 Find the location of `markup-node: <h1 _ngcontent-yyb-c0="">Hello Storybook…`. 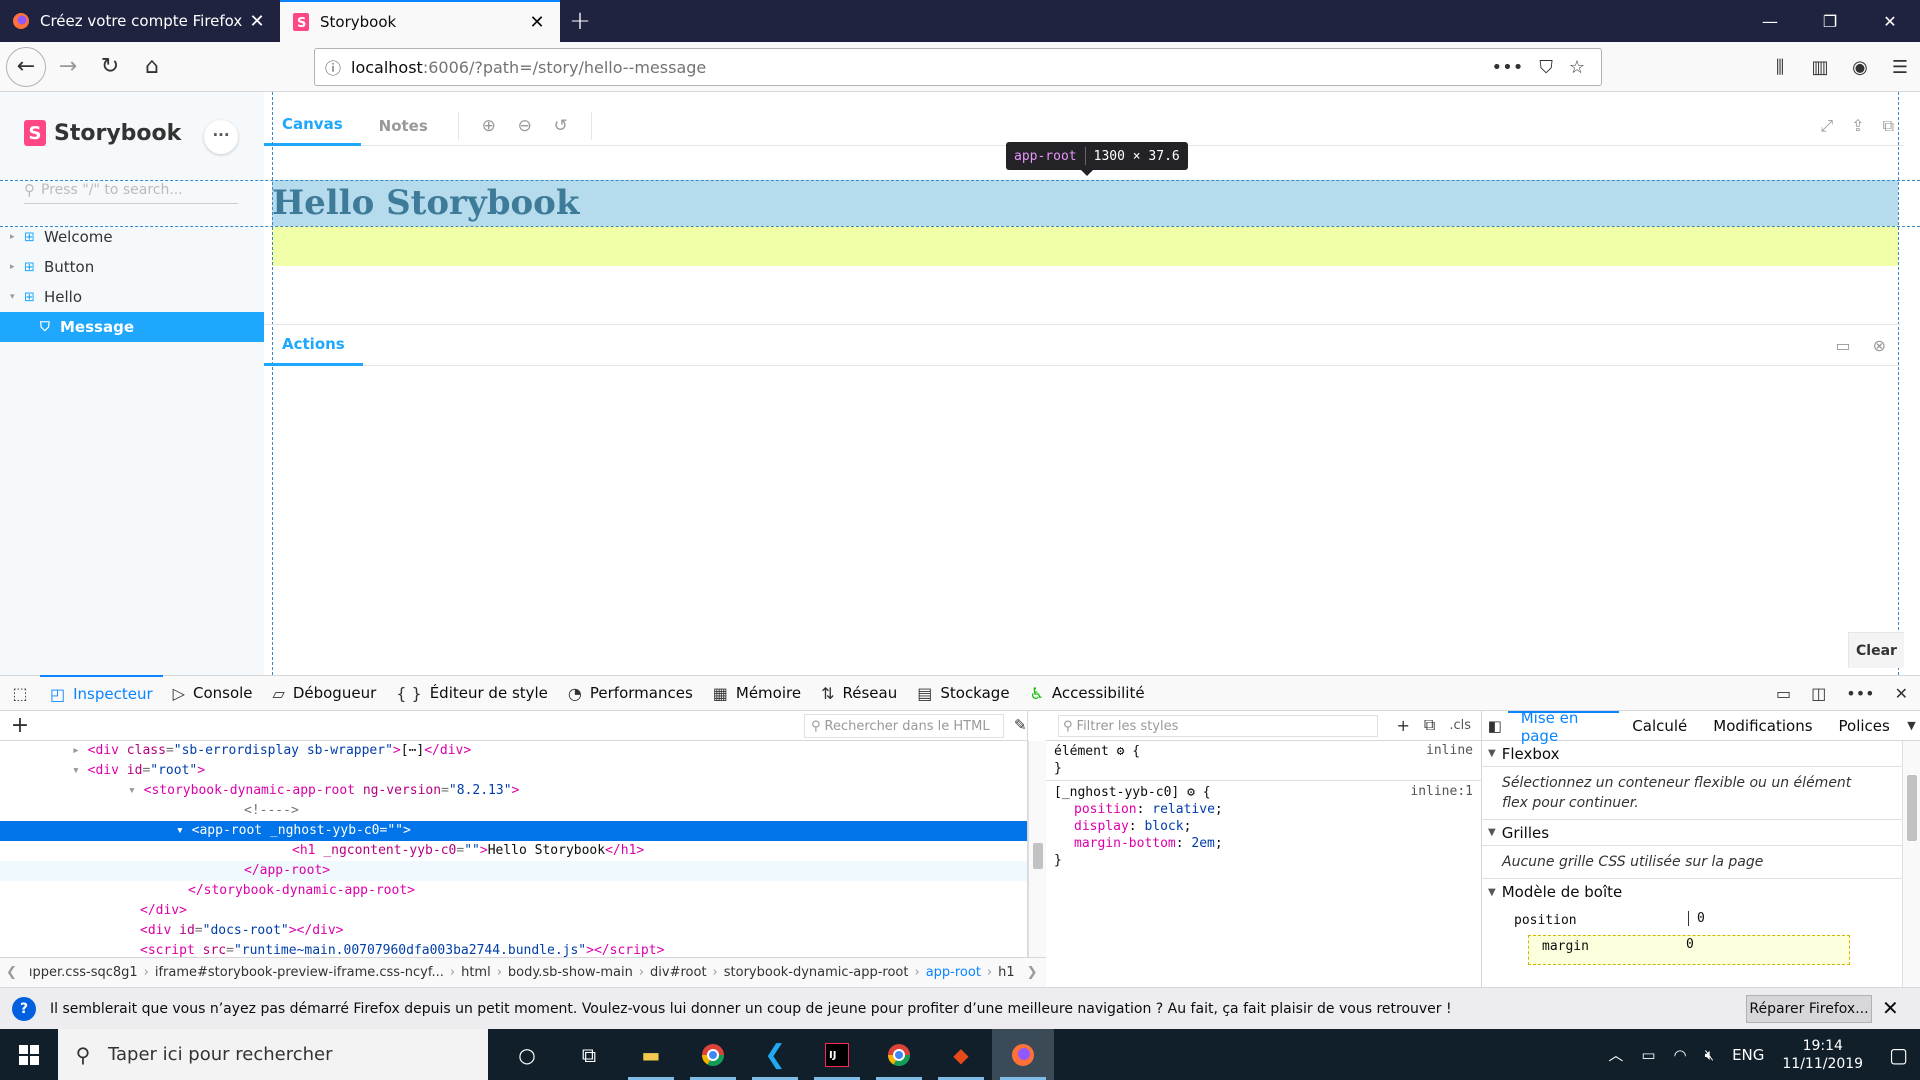

markup-node: <h1 _ngcontent-yyb-c0="">Hello Storybook… is located at coordinates (513, 851).